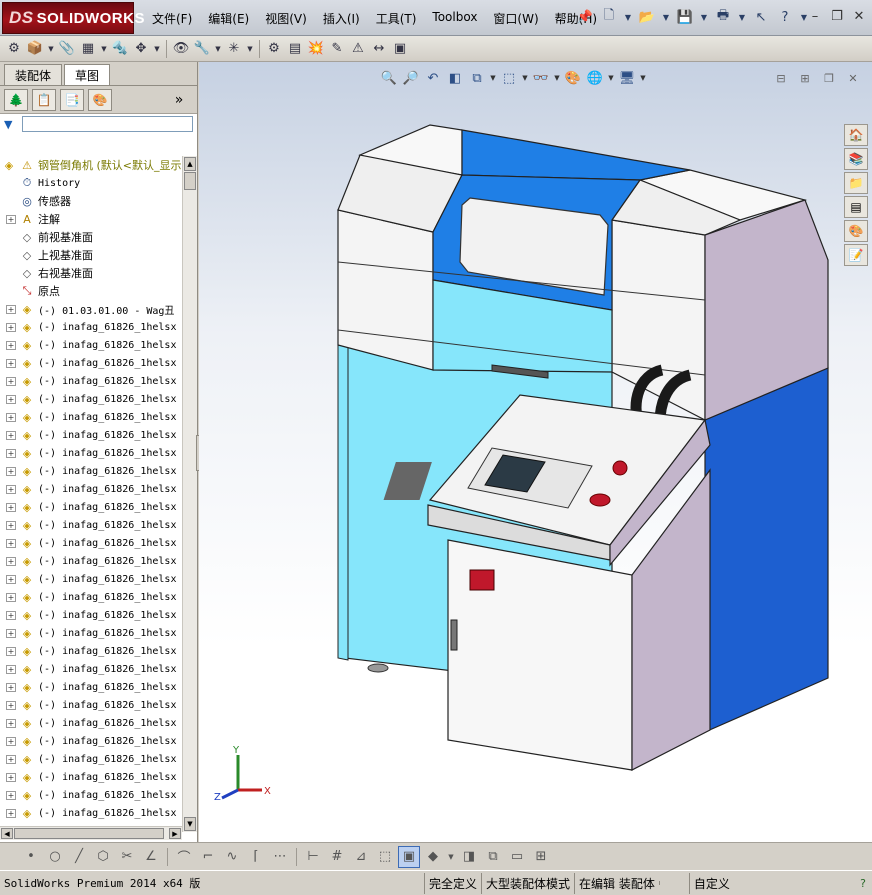 The height and width of the screenshot is (895, 872). I want to click on table-icon: ⊞, so click(541, 857).